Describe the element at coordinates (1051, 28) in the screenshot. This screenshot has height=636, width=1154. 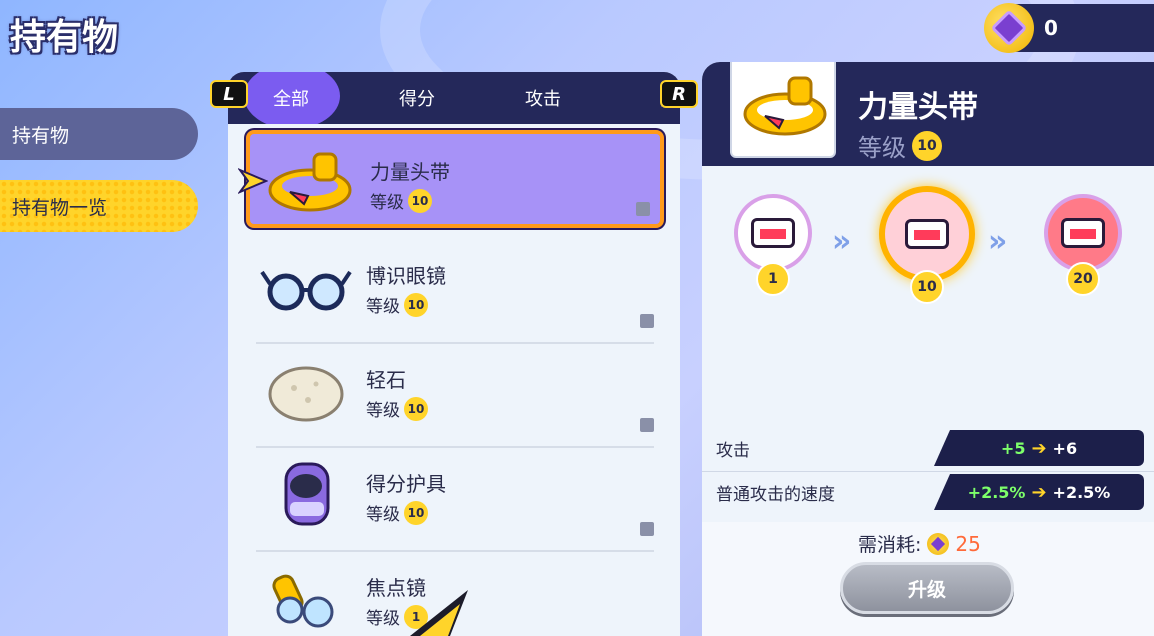
I see `currency-amount: 0` at that location.